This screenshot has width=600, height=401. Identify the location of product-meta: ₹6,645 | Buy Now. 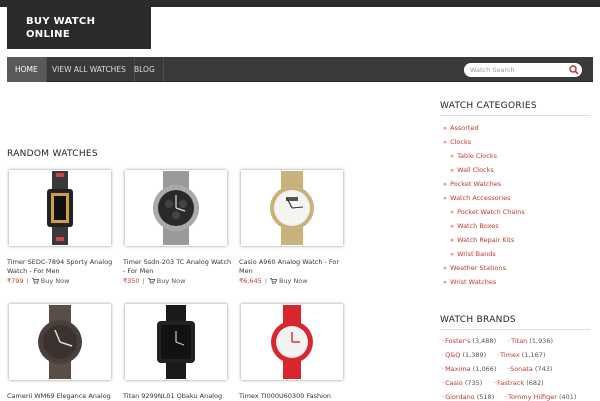
(273, 281).